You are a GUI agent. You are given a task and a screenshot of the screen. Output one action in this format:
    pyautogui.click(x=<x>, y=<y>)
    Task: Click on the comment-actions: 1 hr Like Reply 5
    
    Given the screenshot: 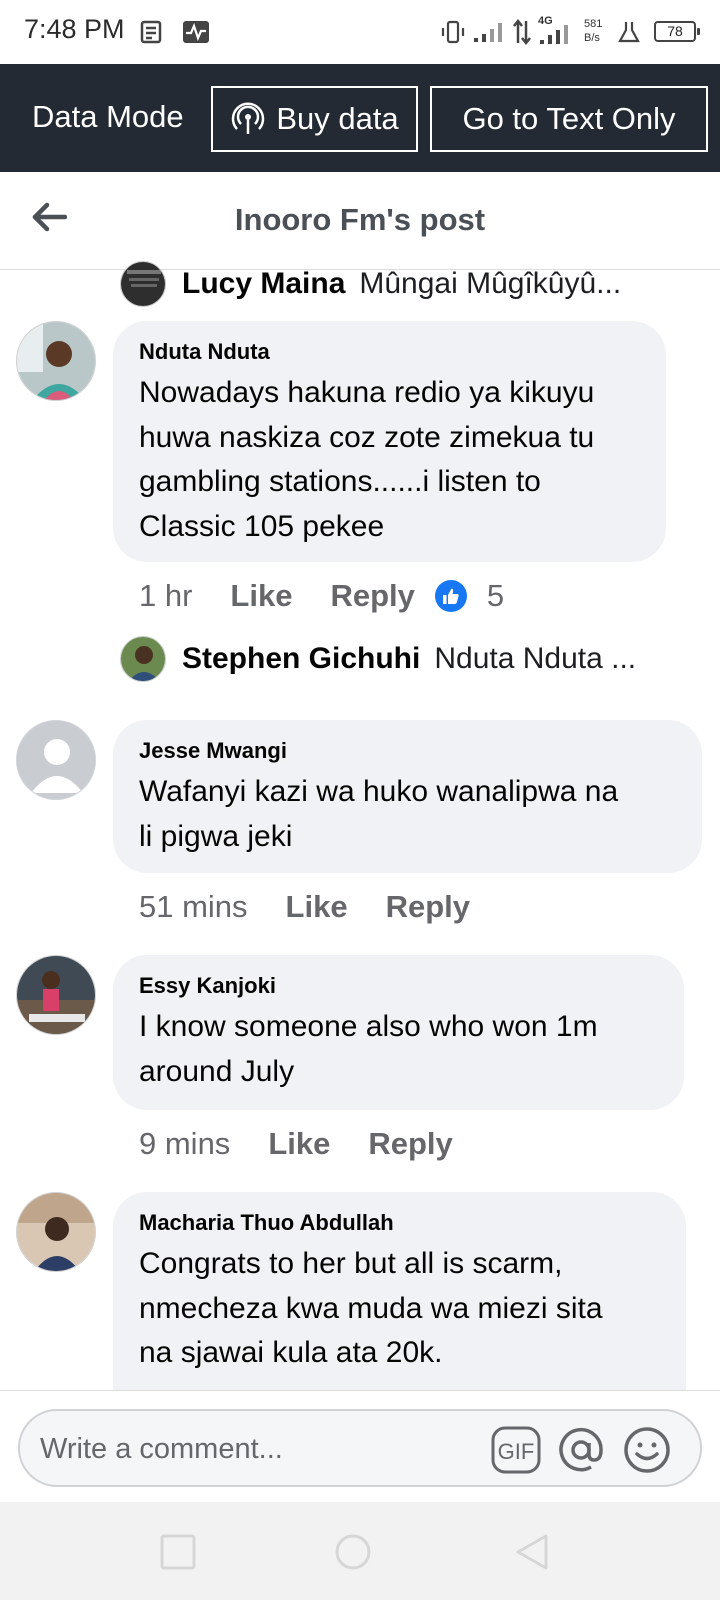 What is the action you would take?
    pyautogui.click(x=321, y=596)
    